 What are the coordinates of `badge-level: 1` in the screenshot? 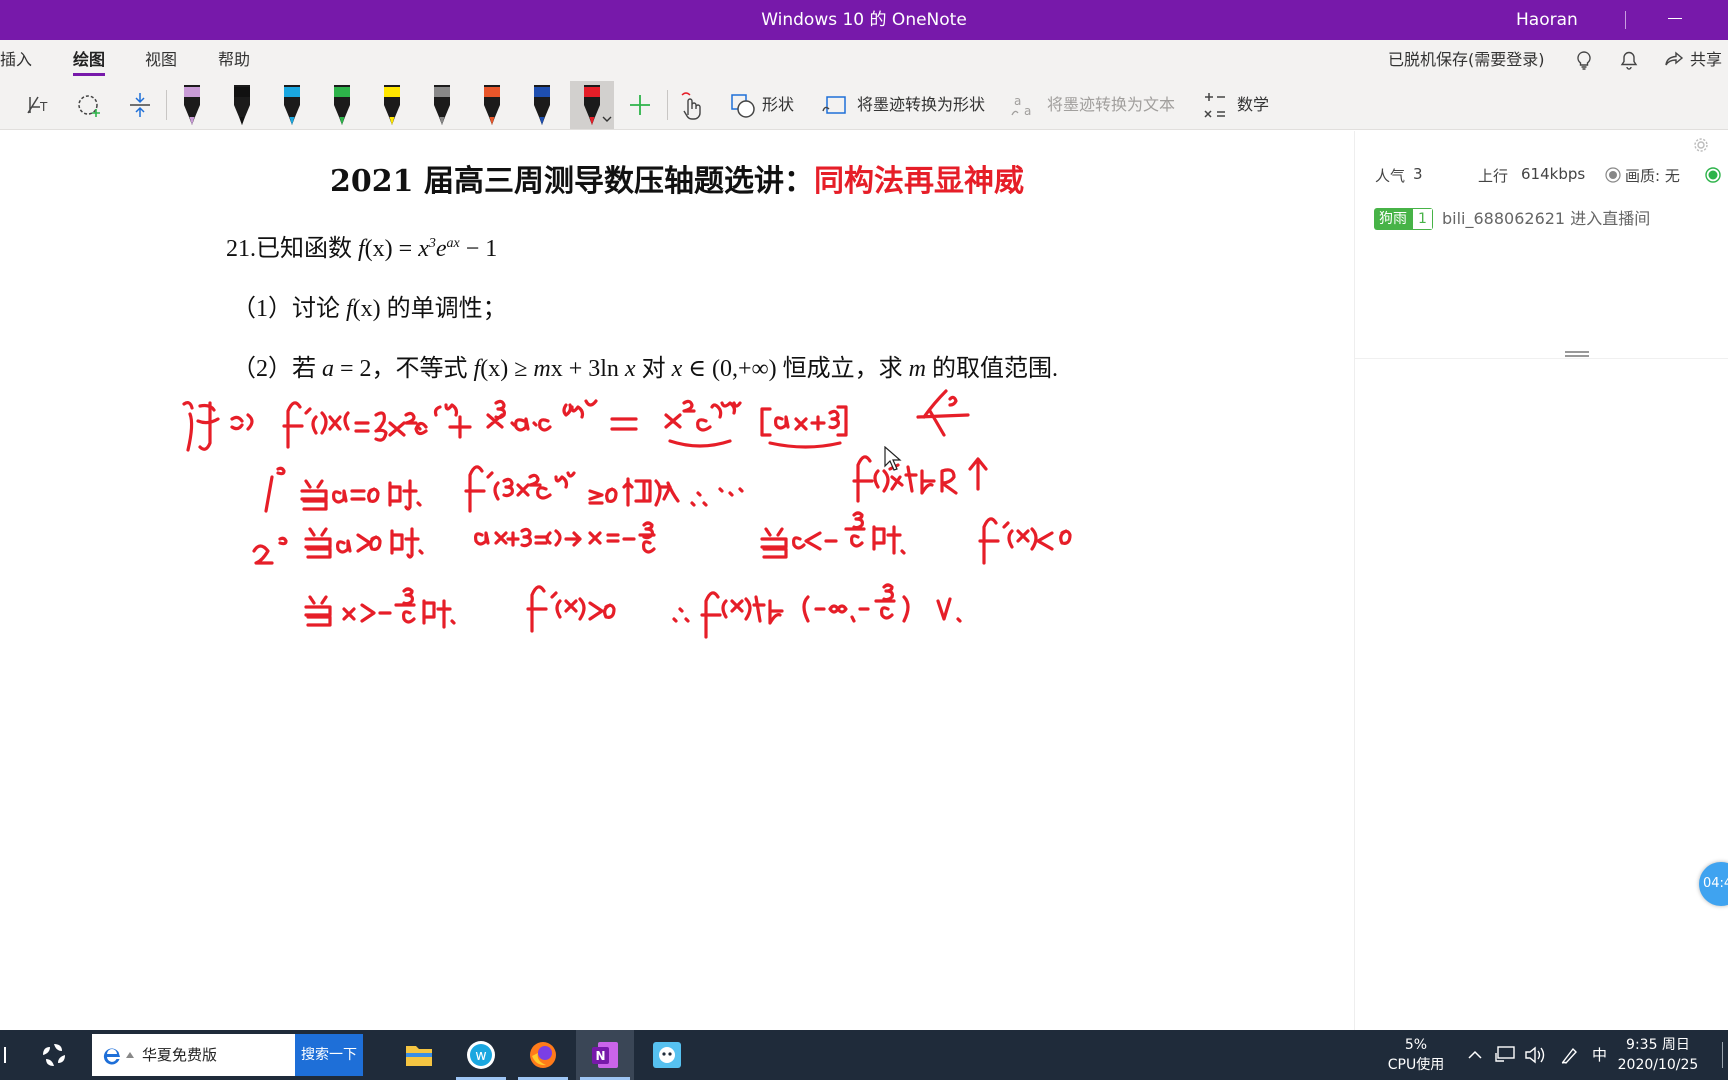 It's located at (1422, 219).